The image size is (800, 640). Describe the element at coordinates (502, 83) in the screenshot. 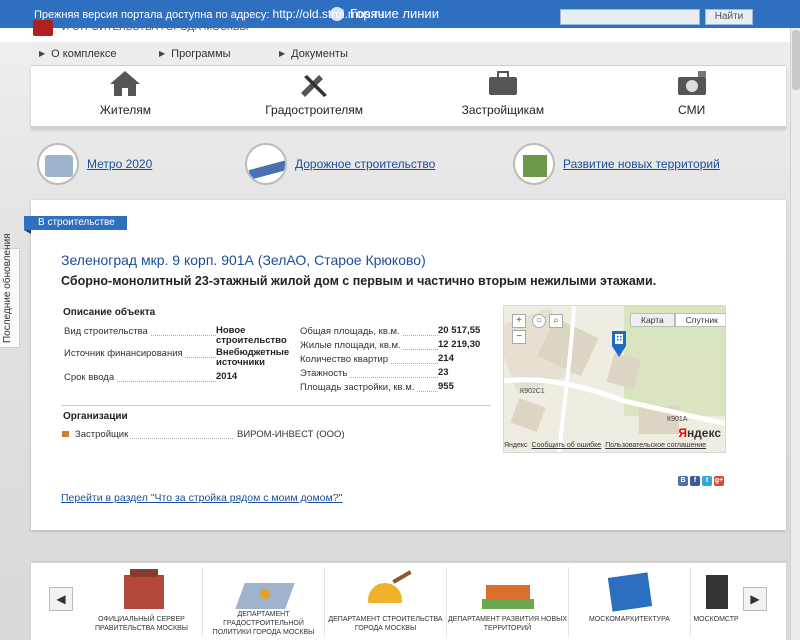

I see `briefcase-icon` at that location.